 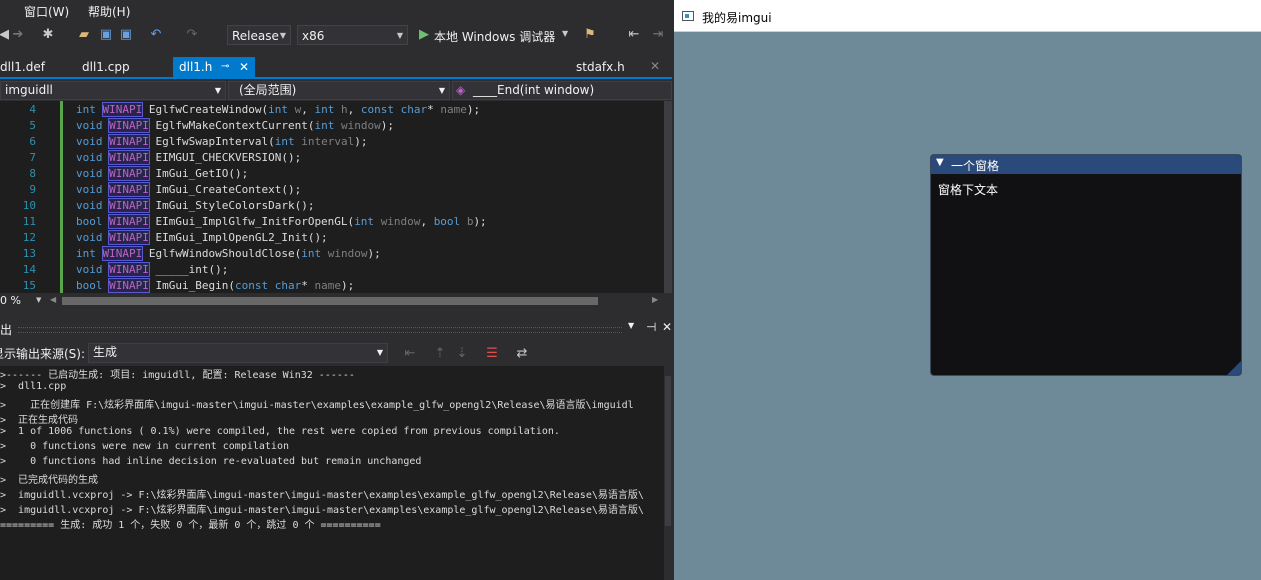 What do you see at coordinates (462, 354) in the screenshot?
I see `next-message-icon: ⇣` at bounding box center [462, 354].